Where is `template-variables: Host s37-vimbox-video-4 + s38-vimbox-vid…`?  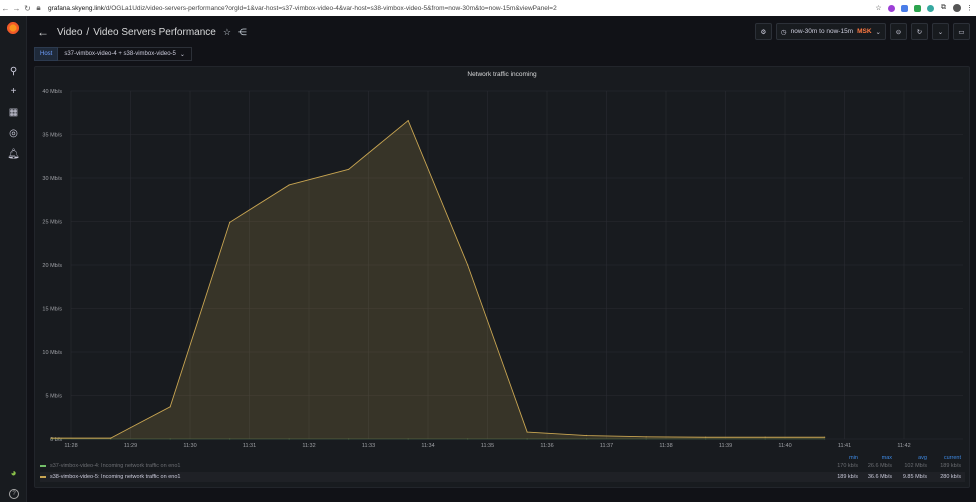 template-variables: Host s37-vimbox-video-4 + s38-vimbox-vid… is located at coordinates (113, 54).